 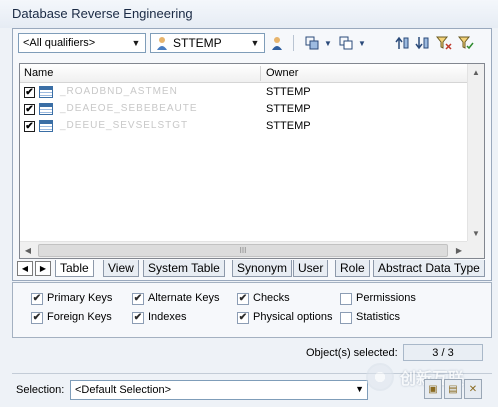 I want to click on objects-selected-label: Object(s) selected:, so click(x=352, y=353).